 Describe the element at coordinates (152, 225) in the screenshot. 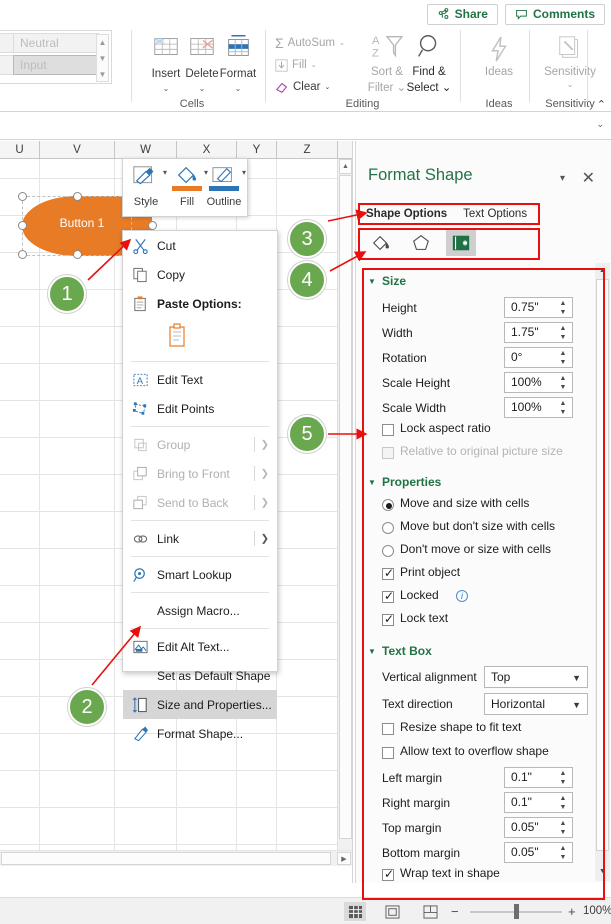

I see `resize-handle-mr` at that location.